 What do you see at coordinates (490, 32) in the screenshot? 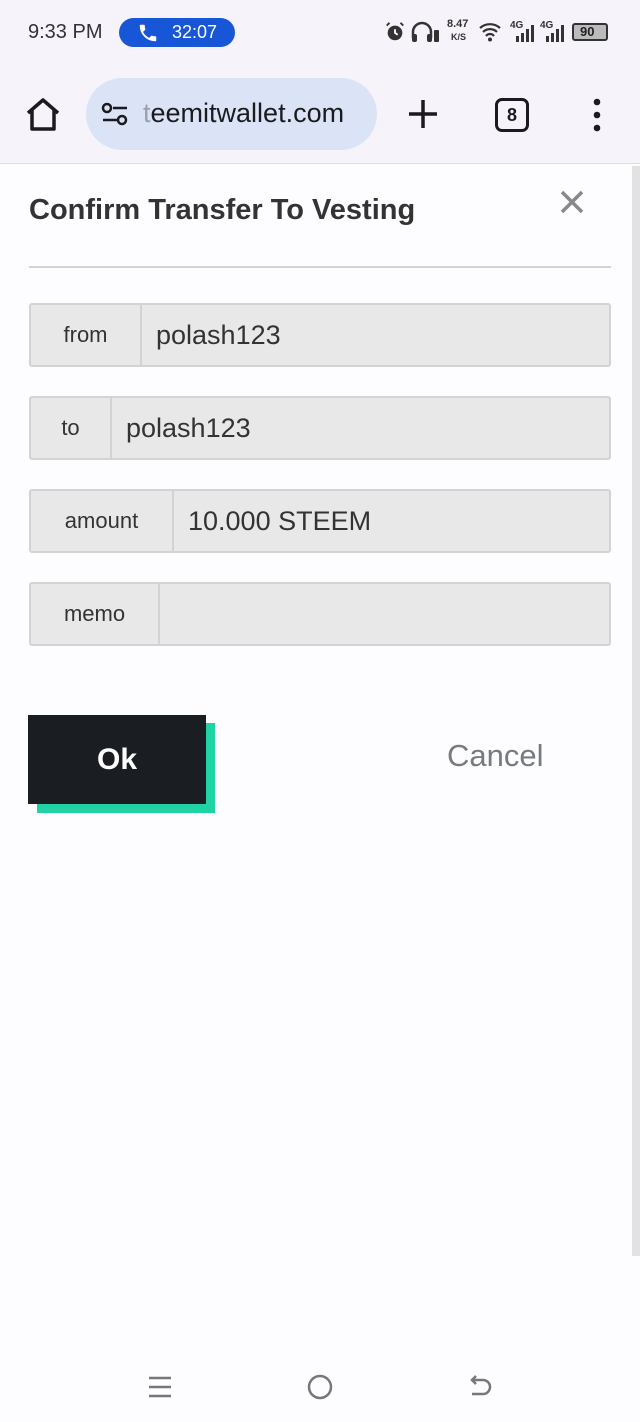
I see `wifi-icon` at bounding box center [490, 32].